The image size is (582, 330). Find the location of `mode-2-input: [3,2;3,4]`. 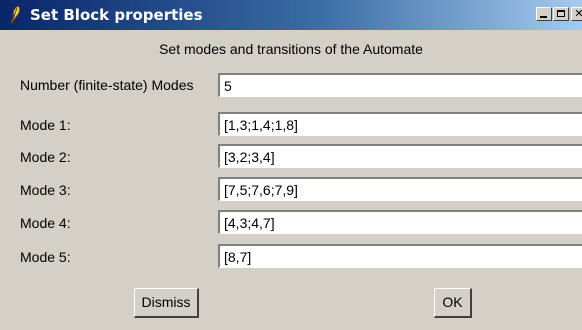

mode-2-input: [3,2;3,4] is located at coordinates (400, 156).